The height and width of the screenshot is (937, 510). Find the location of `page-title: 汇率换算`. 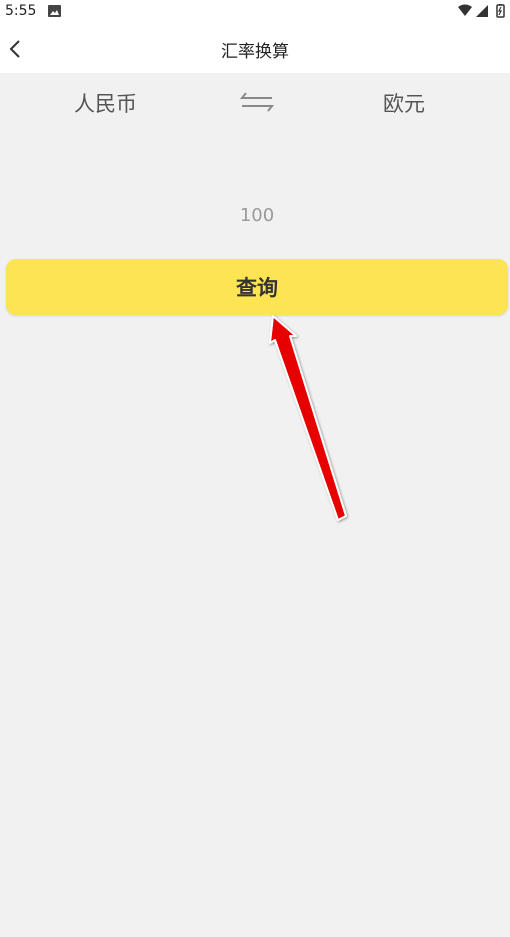

page-title: 汇率换算 is located at coordinates (255, 52).